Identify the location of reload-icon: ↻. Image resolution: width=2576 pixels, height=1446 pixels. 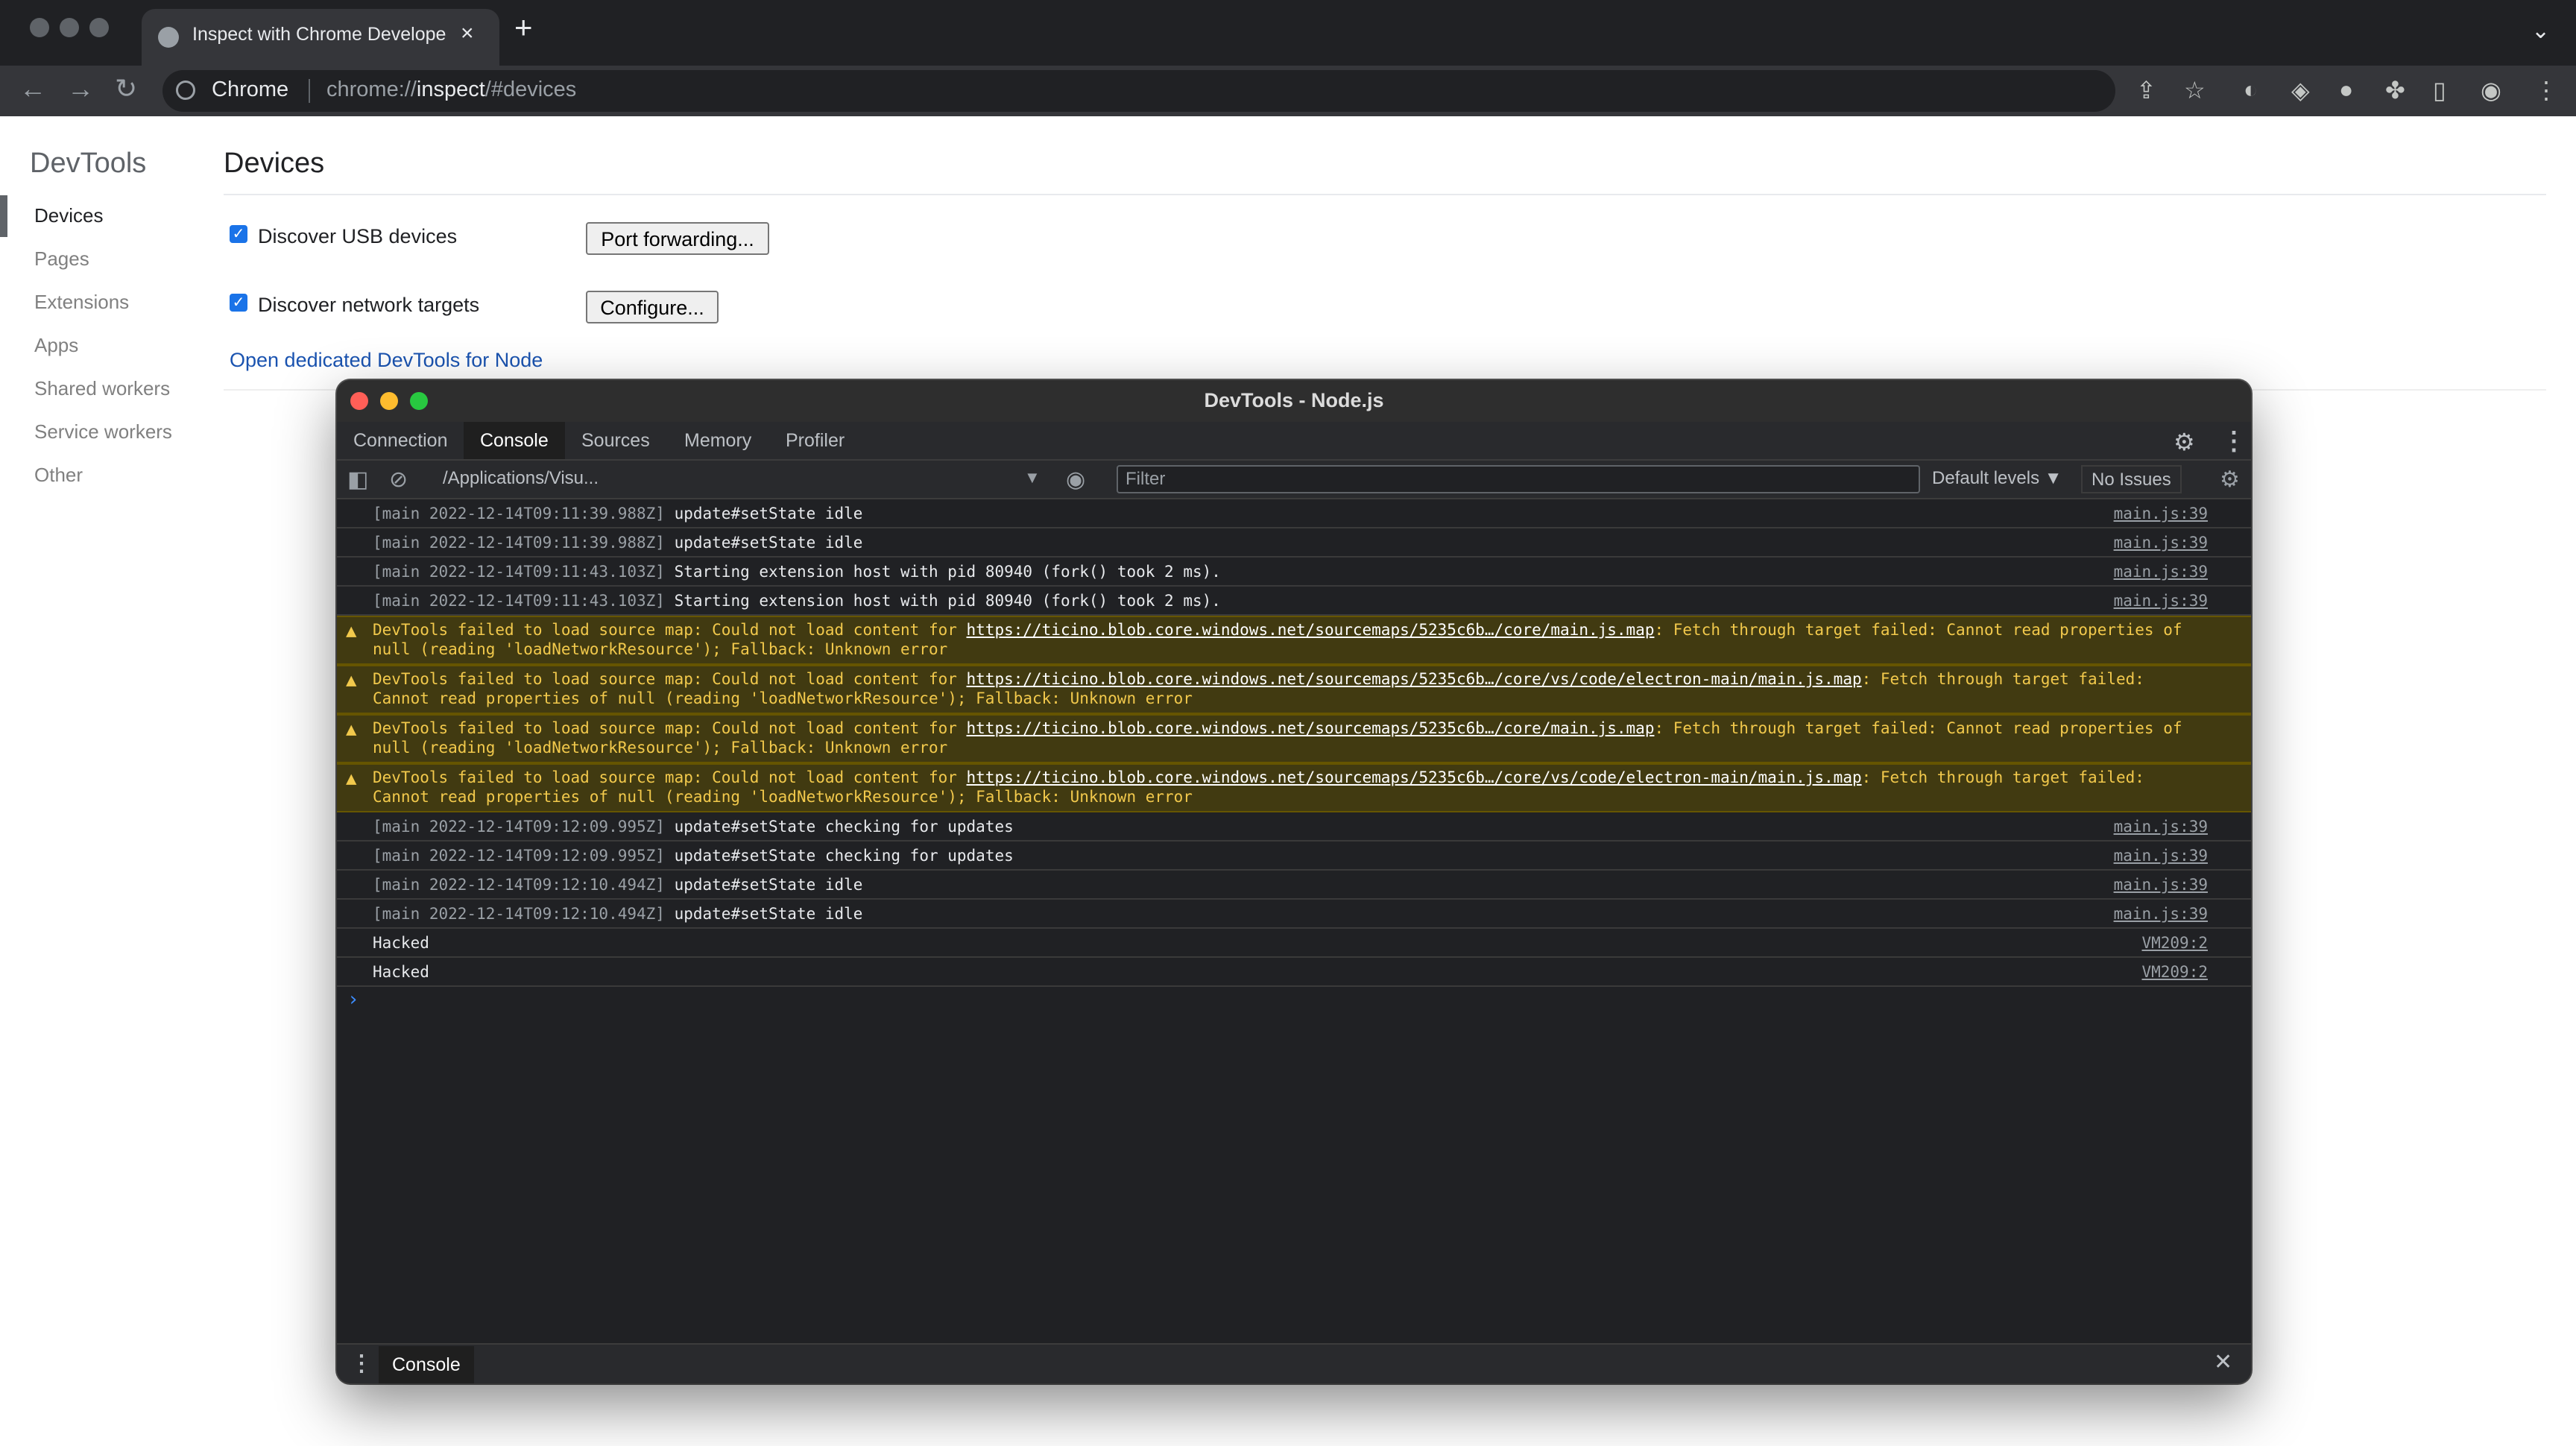
(126, 88).